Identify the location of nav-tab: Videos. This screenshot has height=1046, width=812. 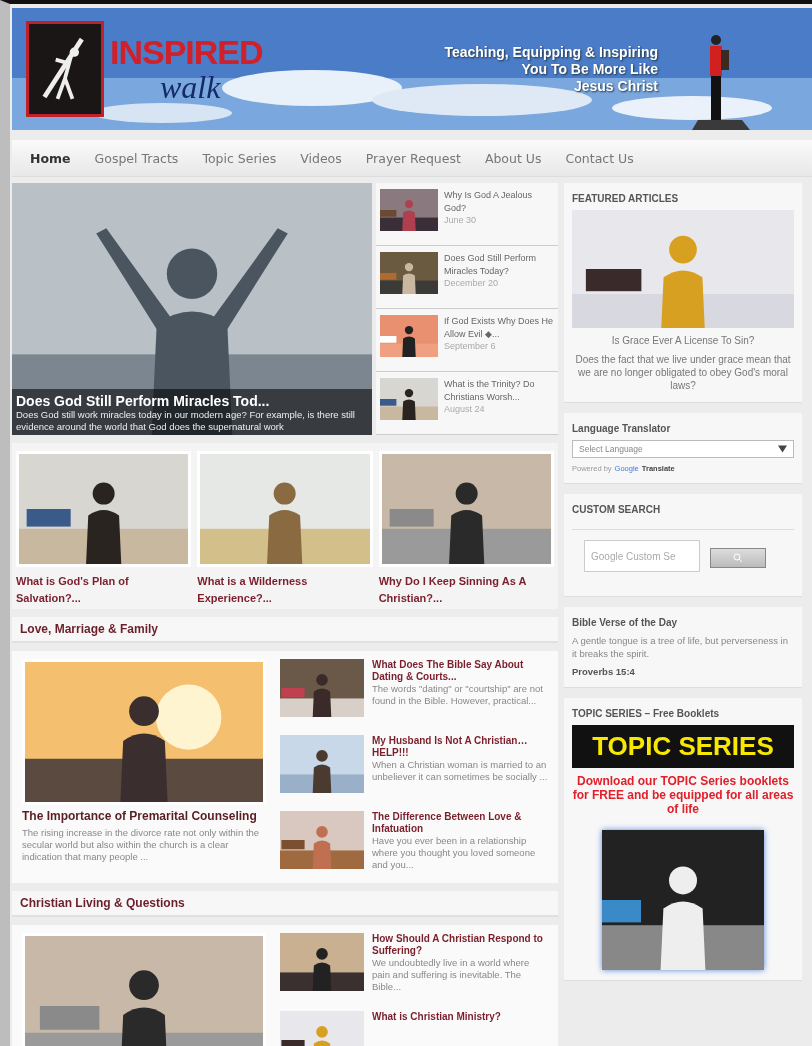
(321, 158).